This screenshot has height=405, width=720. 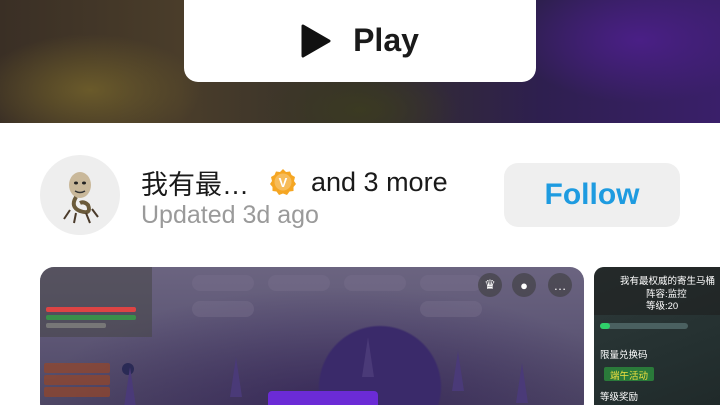 I want to click on screenshot-progress-bar, so click(x=644, y=326).